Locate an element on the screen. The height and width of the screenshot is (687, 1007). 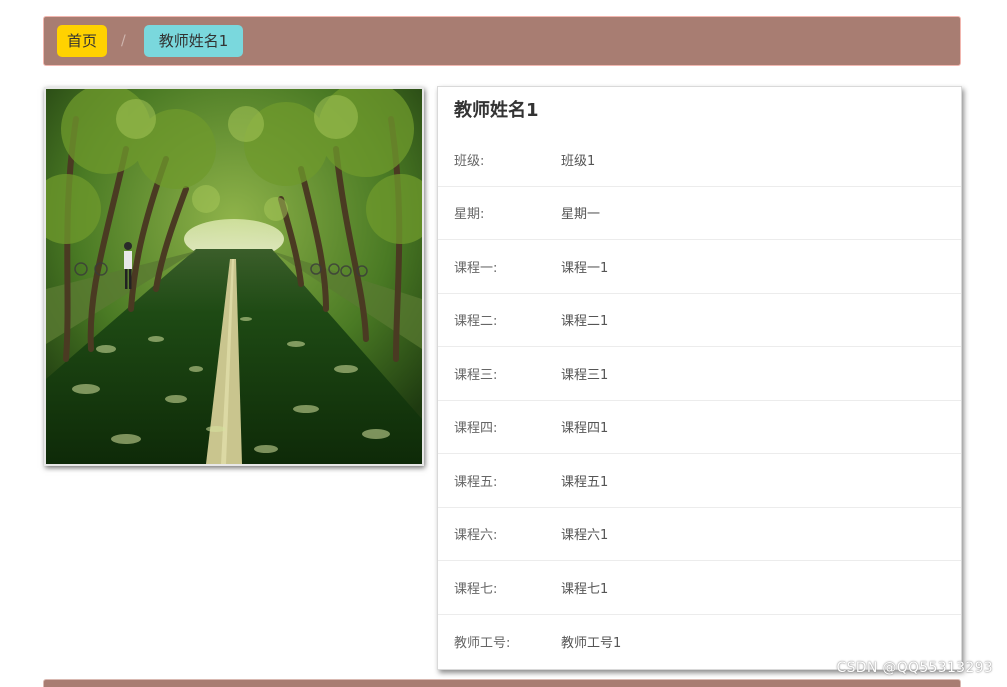
breadcrumb: 首页 / 教师姓名1 is located at coordinates (502, 41).